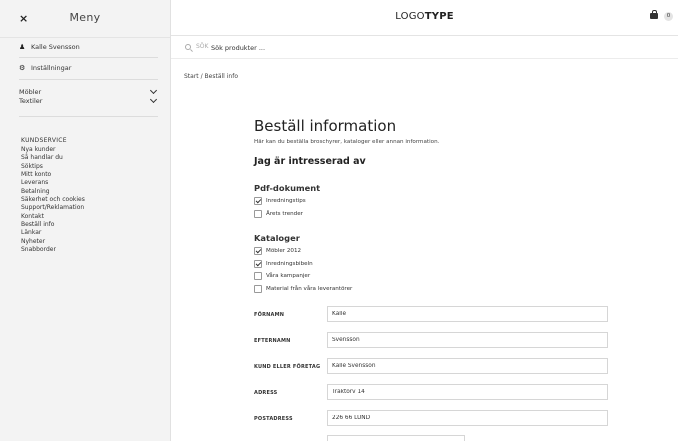 This screenshot has width=678, height=441. I want to click on checkbox-vara-kampanjer: Våra kampanjer, so click(282, 276).